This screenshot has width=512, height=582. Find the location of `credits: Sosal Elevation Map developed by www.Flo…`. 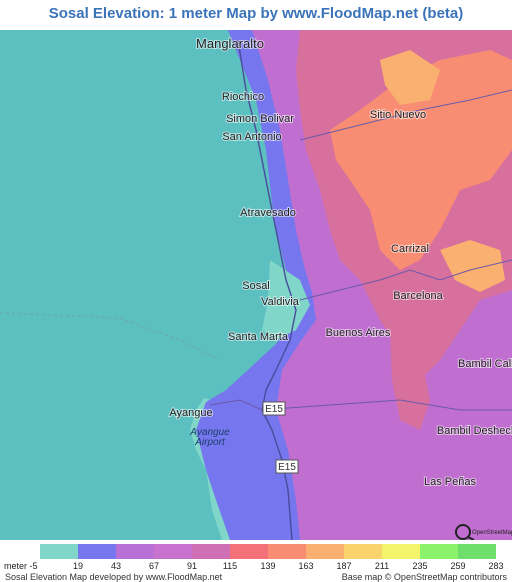

credits: Sosal Elevation Map developed by www.Flo… is located at coordinates (256, 577).